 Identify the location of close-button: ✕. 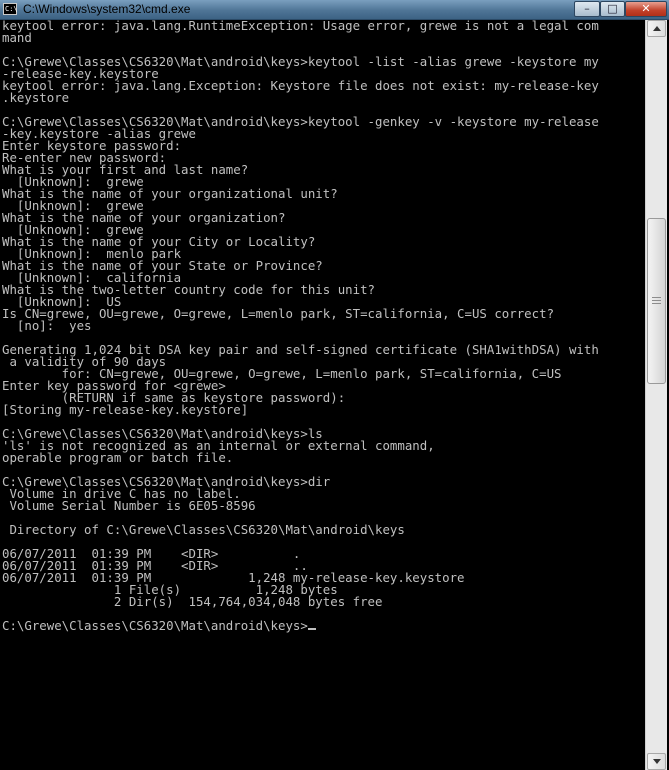
(646, 9).